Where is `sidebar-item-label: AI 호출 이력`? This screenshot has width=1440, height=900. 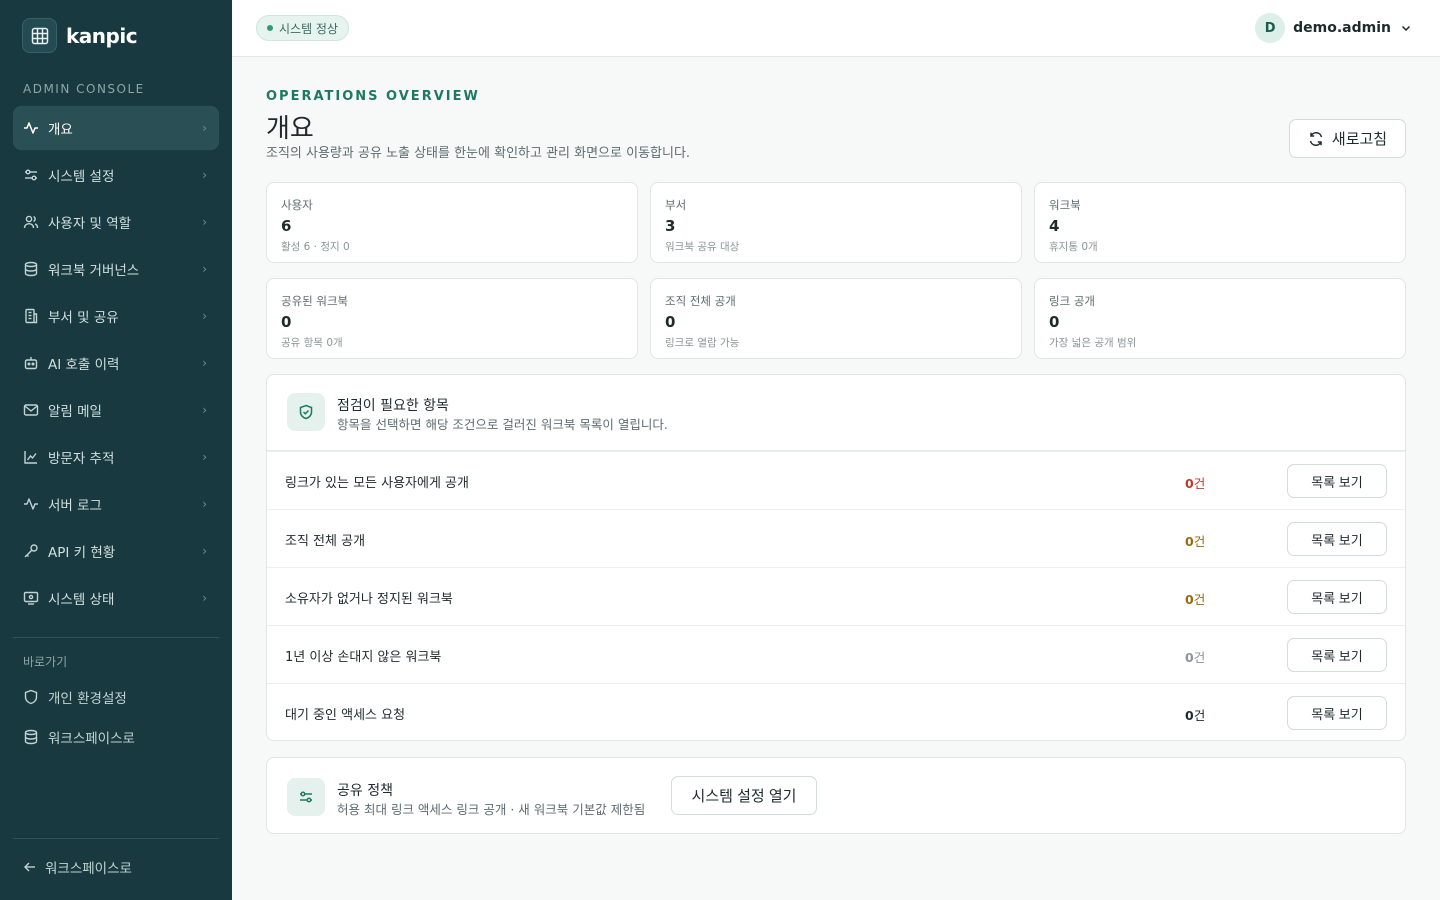 sidebar-item-label: AI 호출 이력 is located at coordinates (84, 365).